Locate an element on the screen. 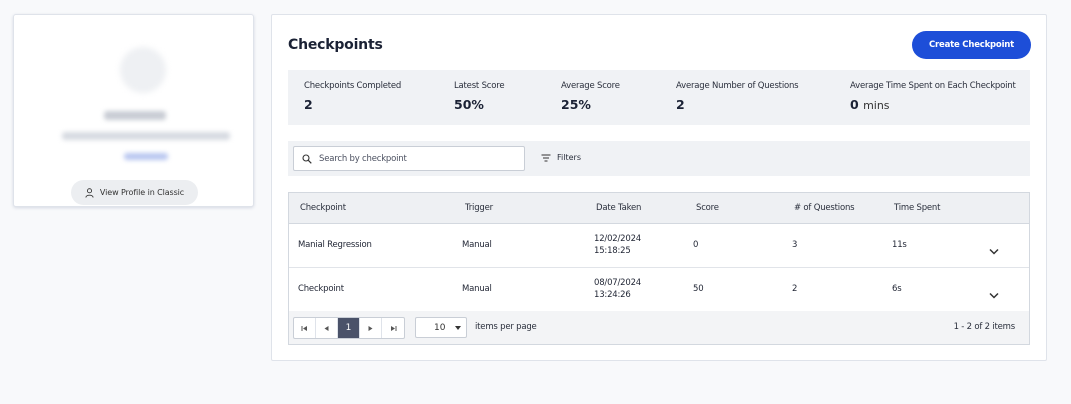 Image resolution: width=1071 pixels, height=404 pixels. last-page-button is located at coordinates (393, 328).